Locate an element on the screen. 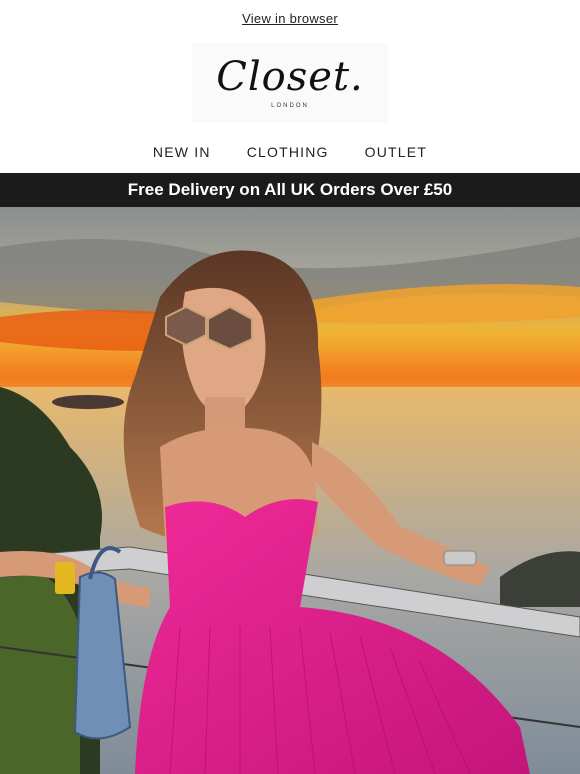 This screenshot has width=580, height=774. brand-logo: Closet. LONDON is located at coordinates (290, 83).